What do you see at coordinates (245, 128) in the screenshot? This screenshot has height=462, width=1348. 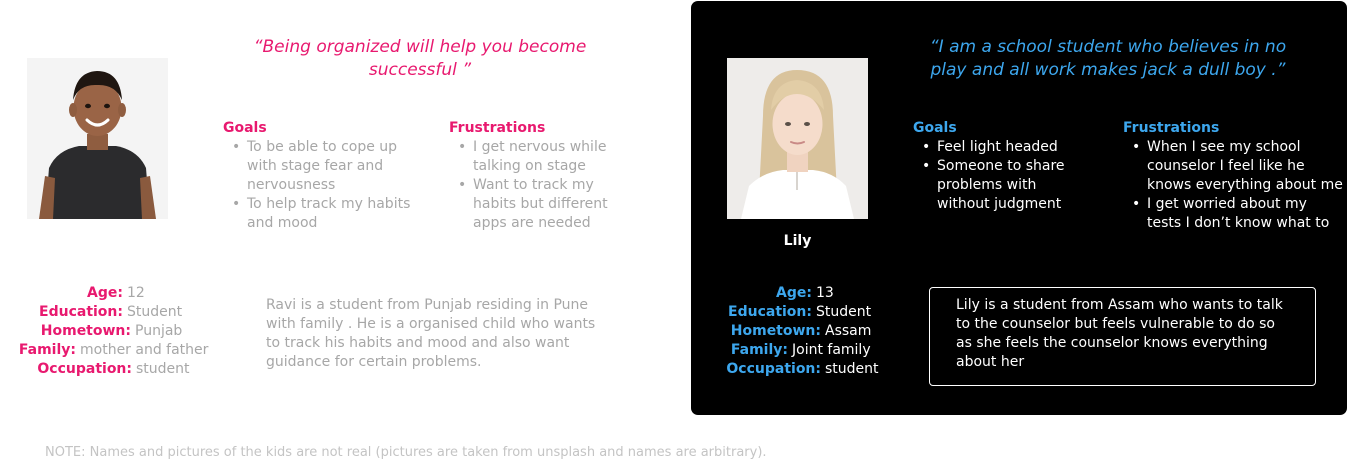 I see `ravi-goals-heading: Goals` at bounding box center [245, 128].